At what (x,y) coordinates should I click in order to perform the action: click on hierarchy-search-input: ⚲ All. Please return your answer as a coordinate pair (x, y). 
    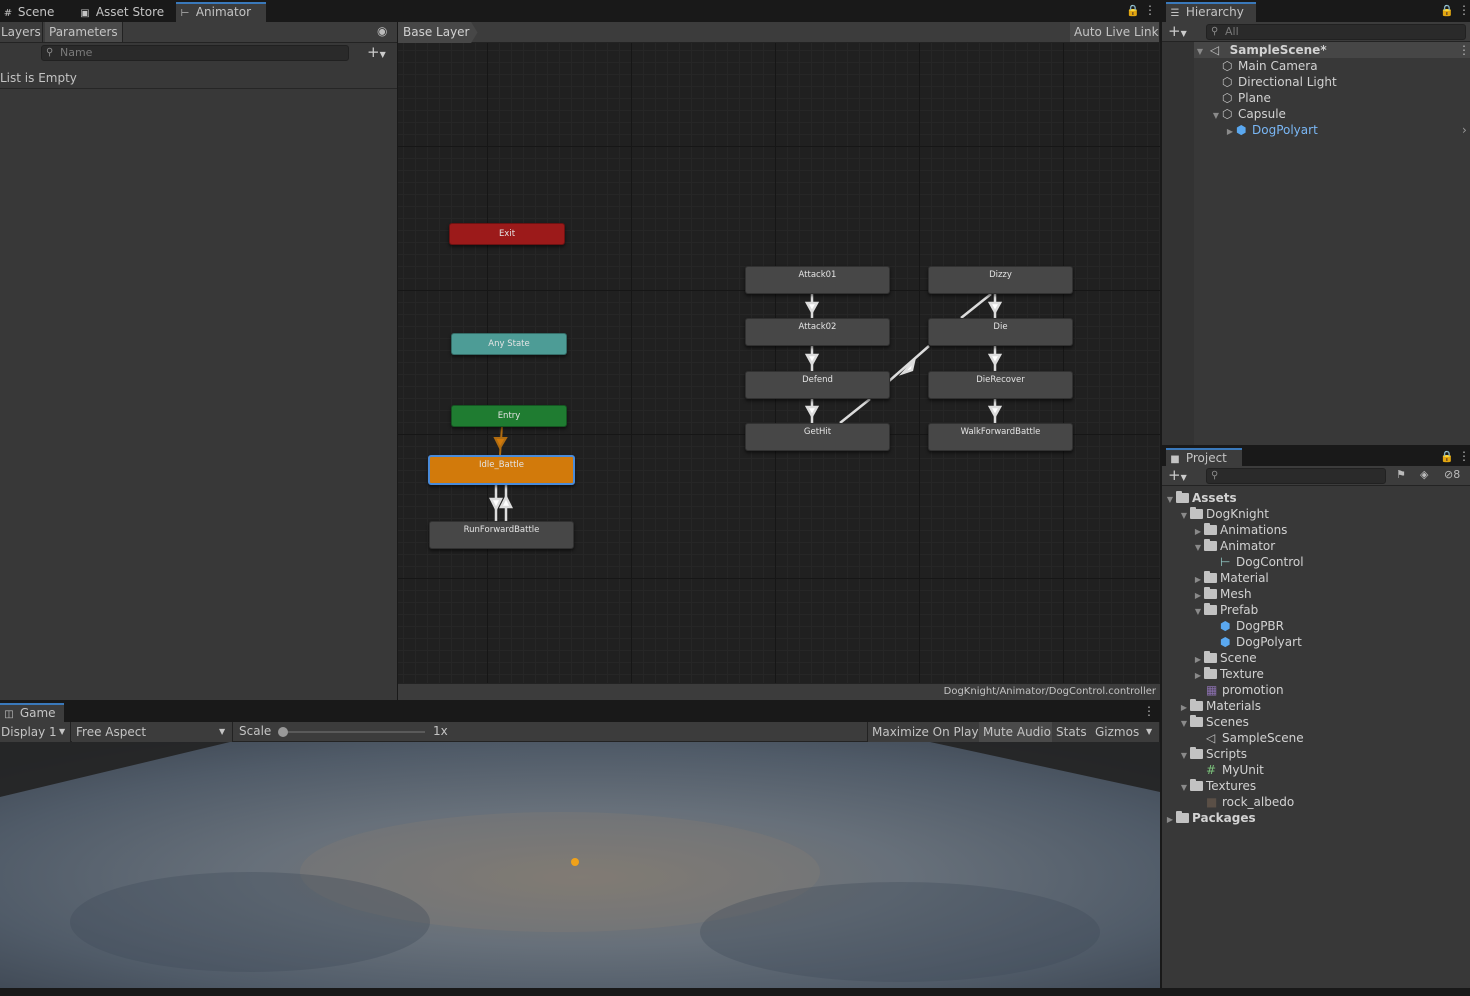
    Looking at the image, I should click on (1336, 32).